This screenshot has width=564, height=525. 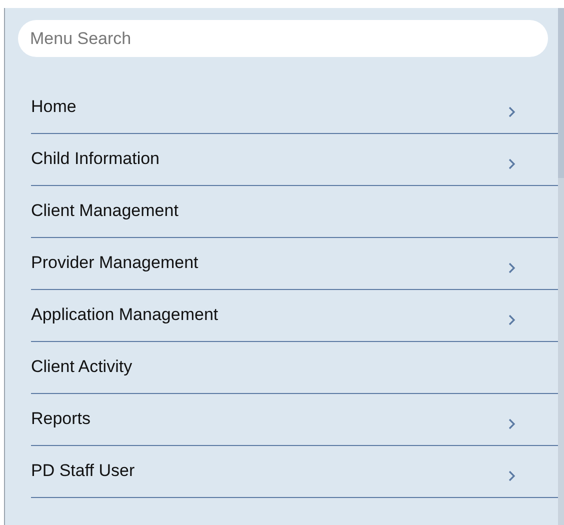 I want to click on menu-item: PD Staff User, so click(x=294, y=472).